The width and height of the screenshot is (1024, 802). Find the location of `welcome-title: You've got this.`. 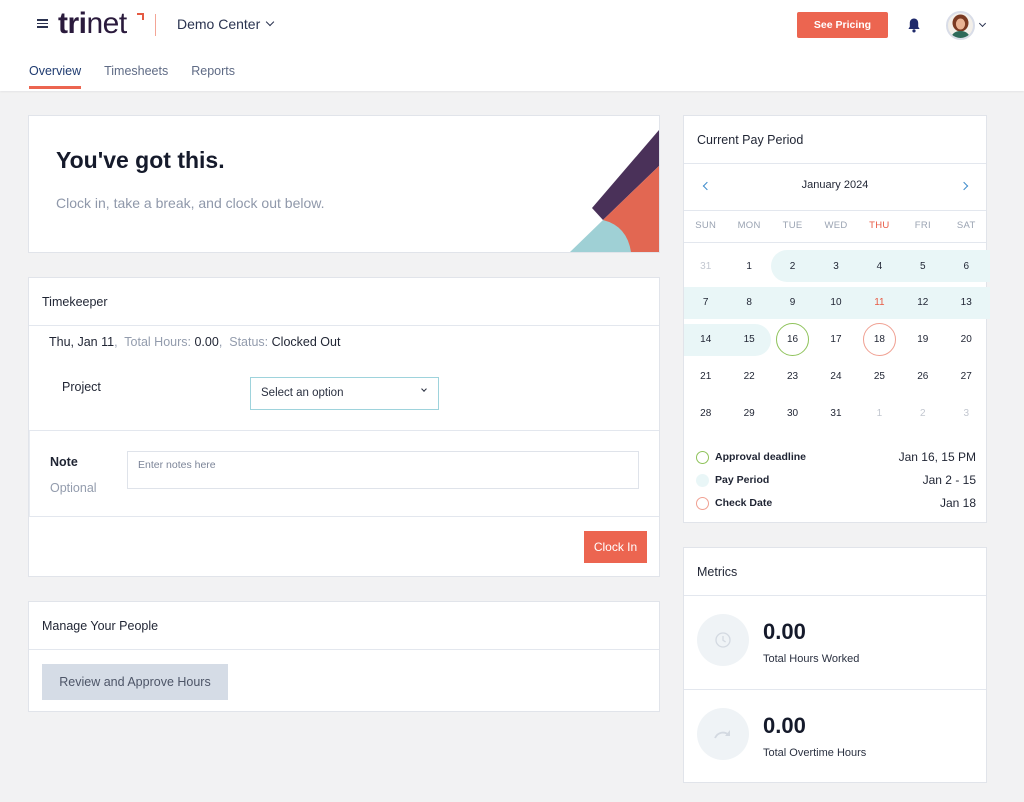

welcome-title: You've got this. is located at coordinates (140, 160).